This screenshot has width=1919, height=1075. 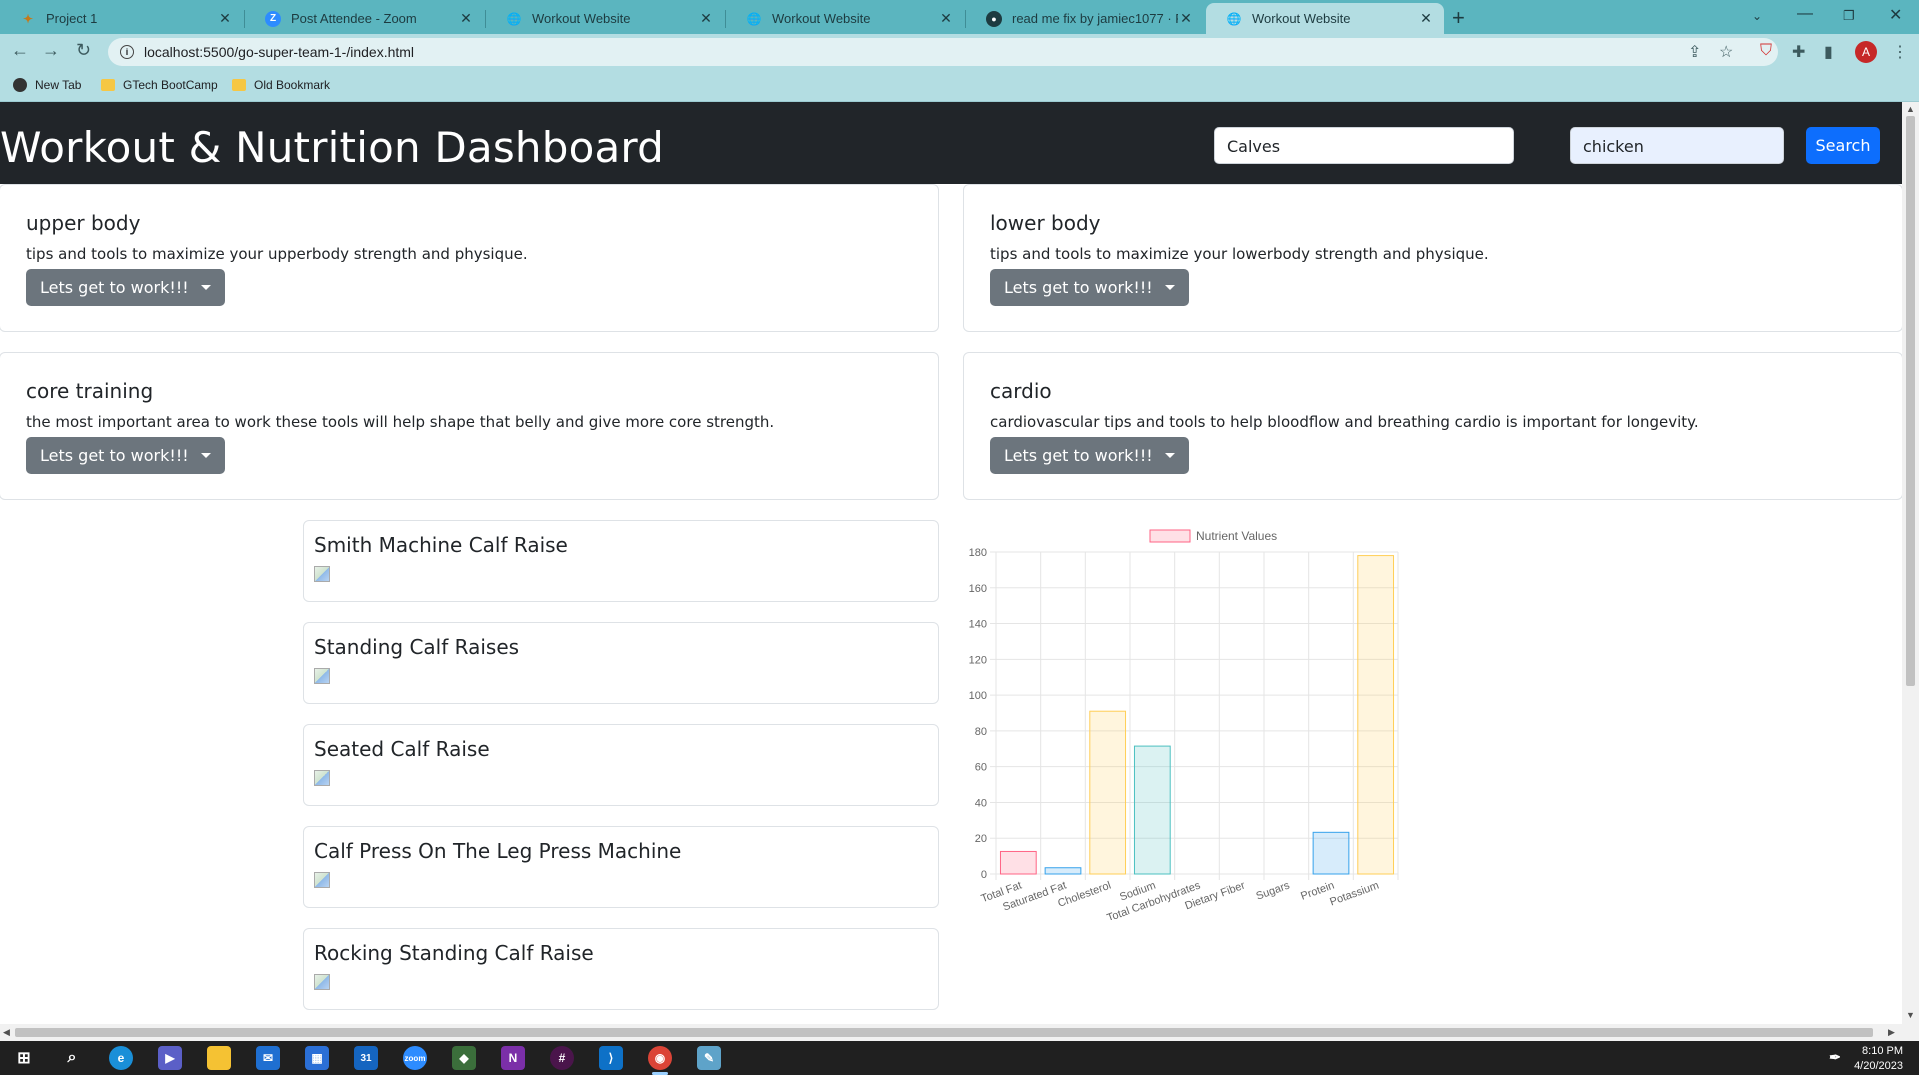 I want to click on edge-icon: e, so click(x=121, y=1058).